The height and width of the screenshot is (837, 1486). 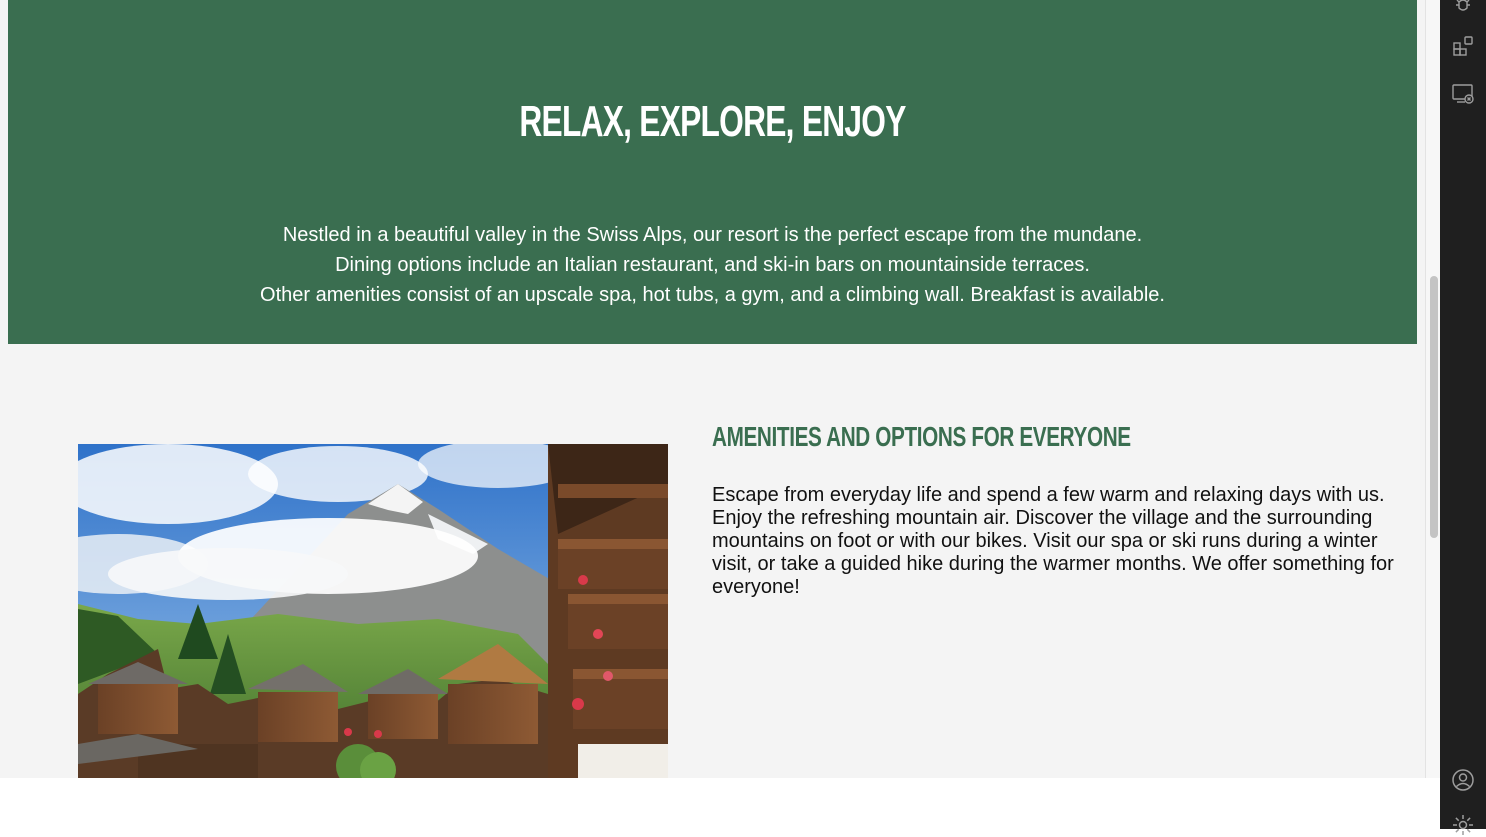 I want to click on scrollbar-thumb, so click(x=1434, y=407).